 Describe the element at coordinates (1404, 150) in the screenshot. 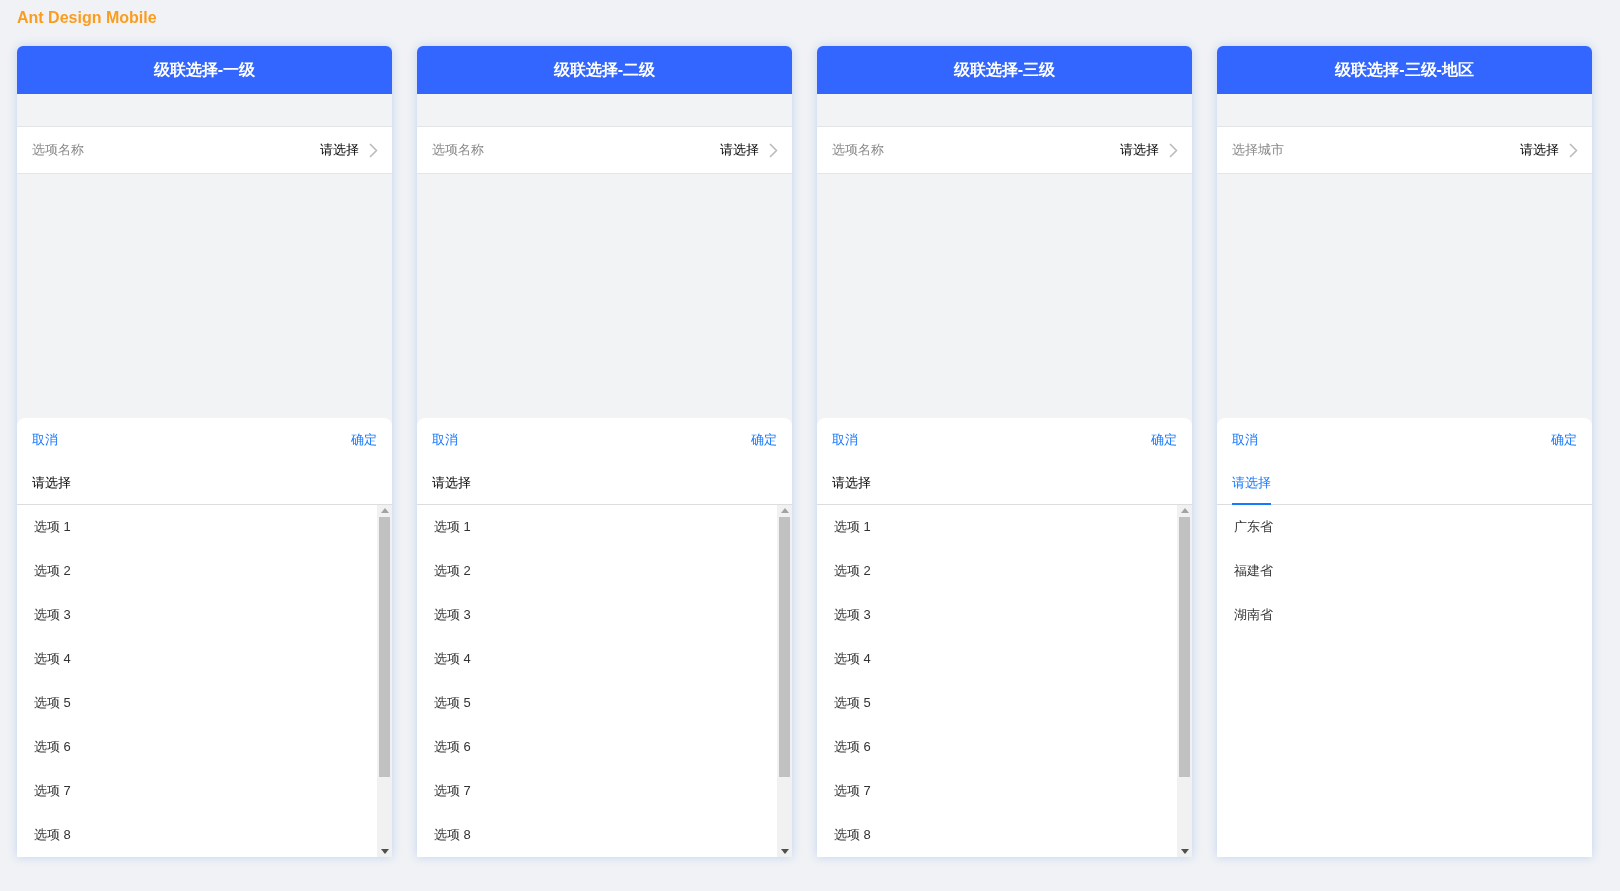

I see `picker-field: 选择城市 请选择` at that location.